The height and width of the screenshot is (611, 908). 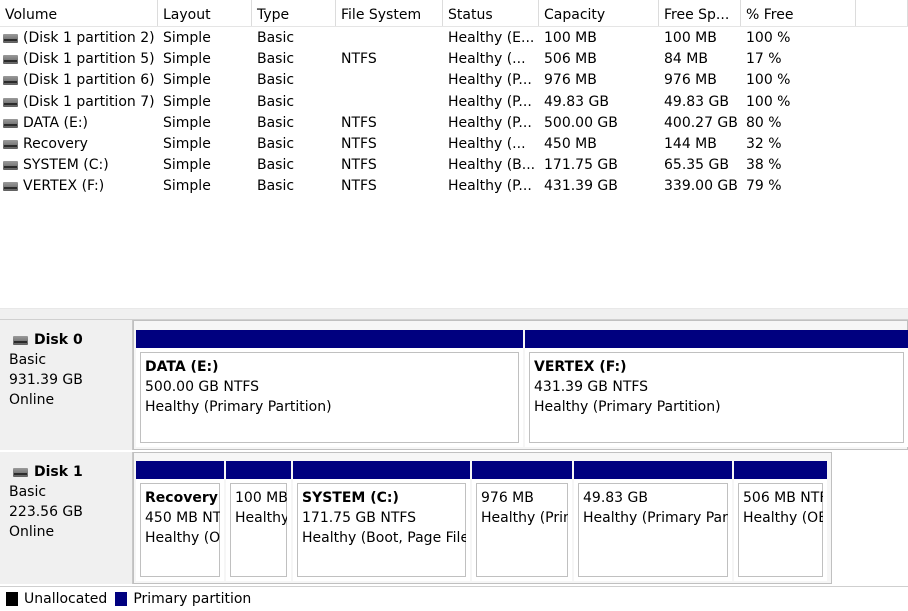 What do you see at coordinates (690, 38) in the screenshot?
I see `table-cell-free: 100 MB` at bounding box center [690, 38].